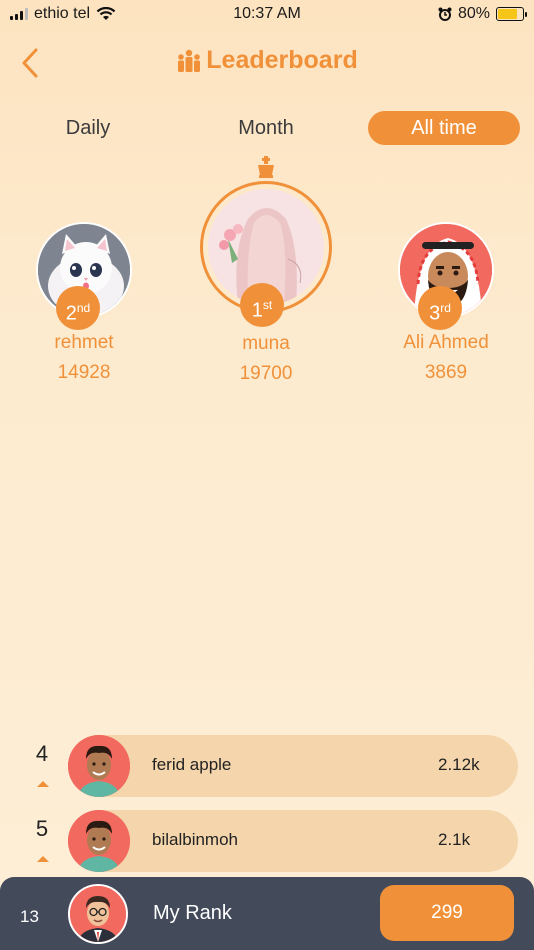  What do you see at coordinates (267, 766) in the screenshot?
I see `list-item: 4 ferid apple 2.12k` at bounding box center [267, 766].